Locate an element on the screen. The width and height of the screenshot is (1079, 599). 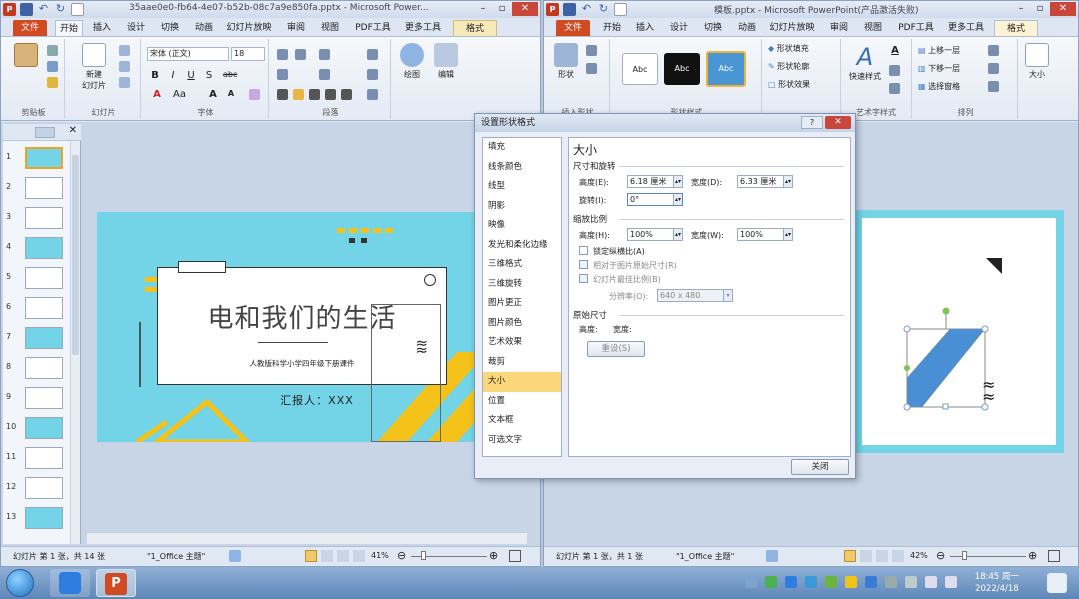
tray-bluetooth-icon is located at coordinates (871, 582).